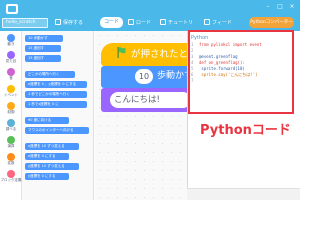 The width and height of the screenshot is (320, 240). Describe the element at coordinates (176, 23) in the screenshot. I see `tutorial-button: チュートリ` at that location.